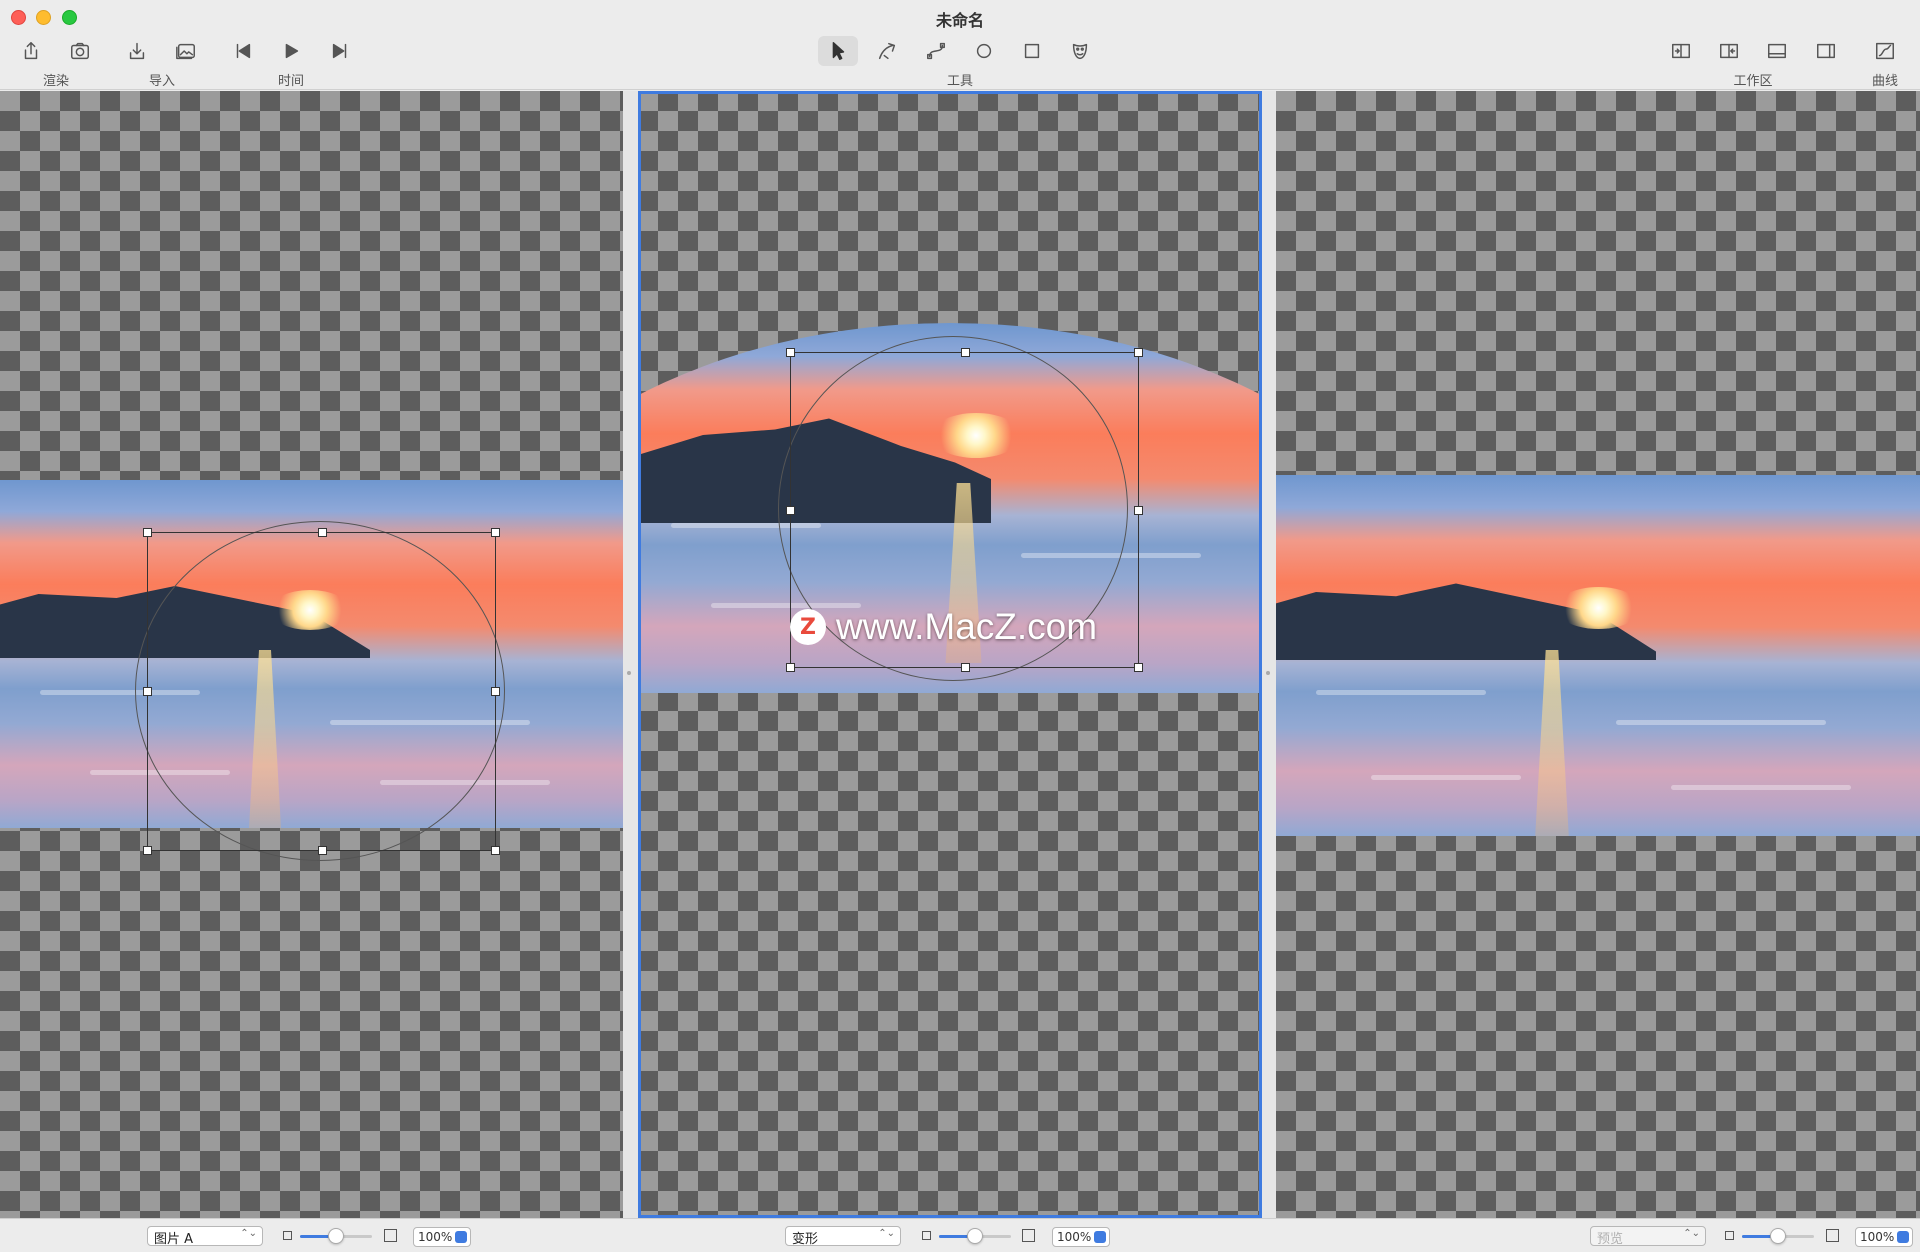 Image resolution: width=1920 pixels, height=1252 pixels. What do you see at coordinates (290, 81) in the screenshot?
I see `time-group-label: 时间` at bounding box center [290, 81].